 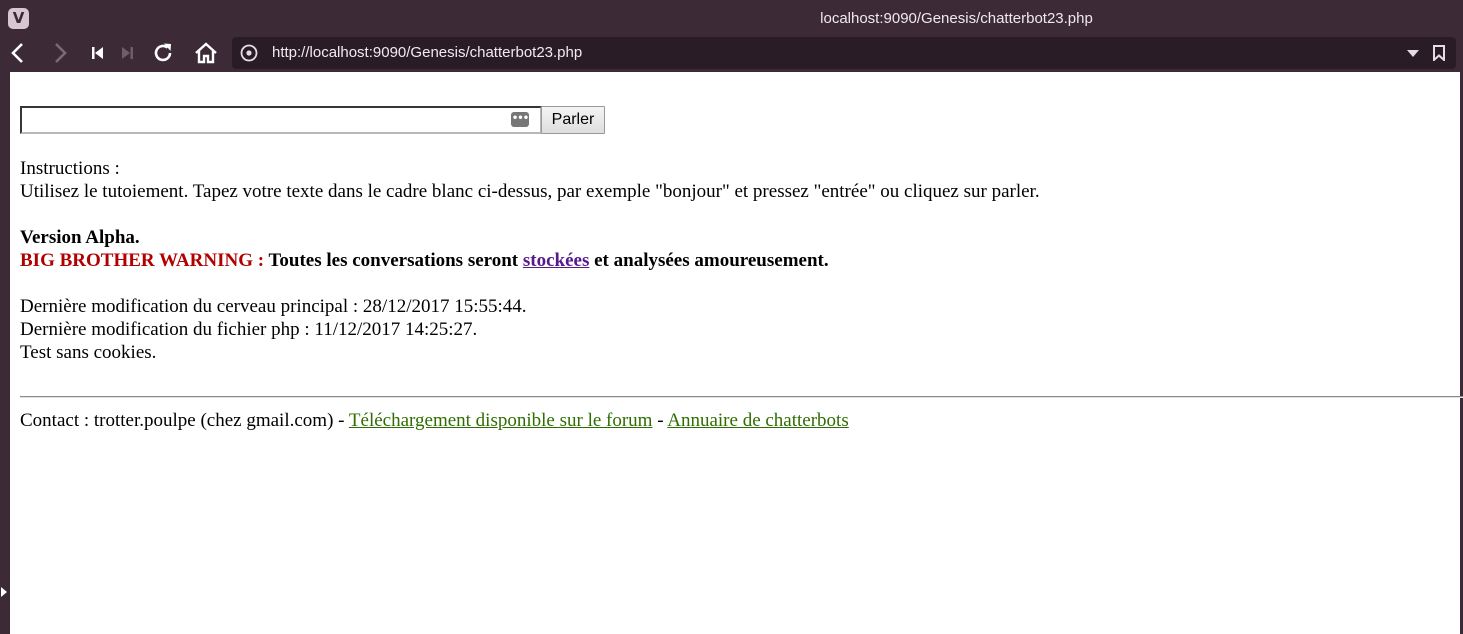 What do you see at coordinates (573, 120) in the screenshot?
I see `parler-button: Parler` at bounding box center [573, 120].